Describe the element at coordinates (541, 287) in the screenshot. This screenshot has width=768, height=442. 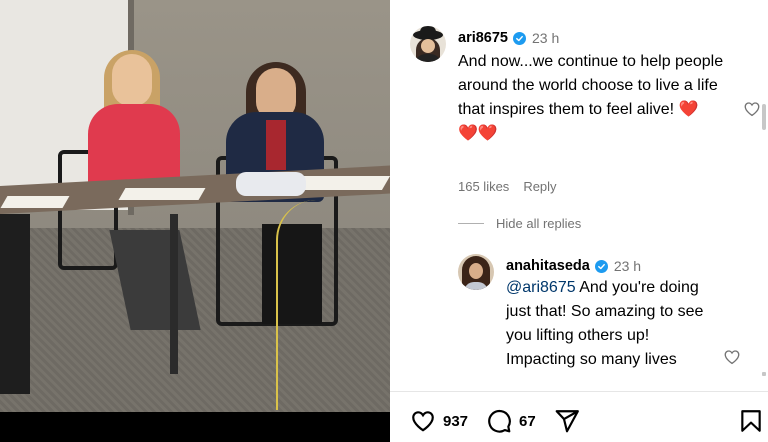
I see `reply-mention: @ari8675` at that location.